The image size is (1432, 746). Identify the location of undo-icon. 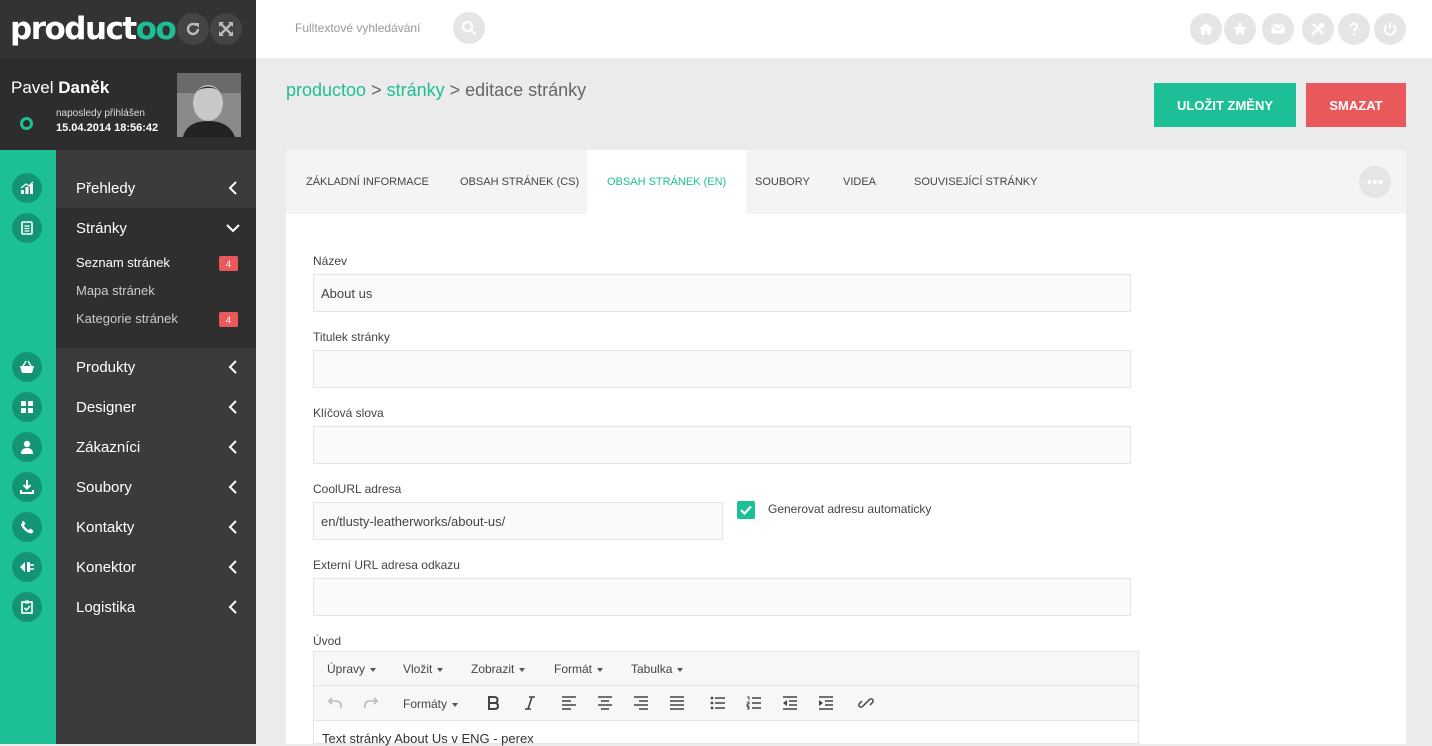
(335, 702).